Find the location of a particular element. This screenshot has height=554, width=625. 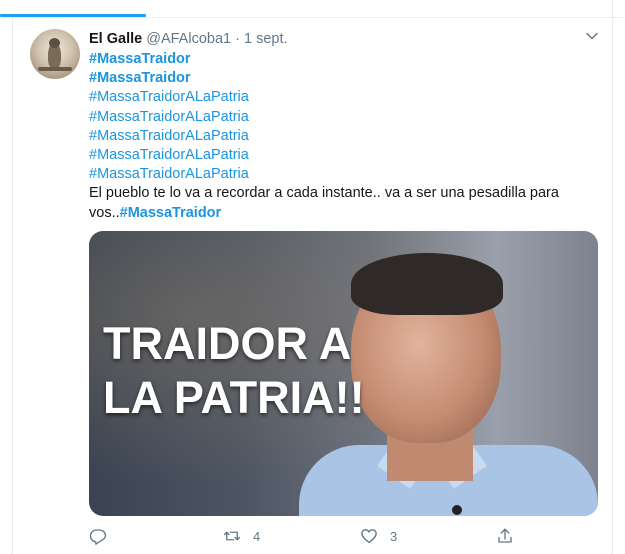

avatar-bird-head is located at coordinates (54, 43).